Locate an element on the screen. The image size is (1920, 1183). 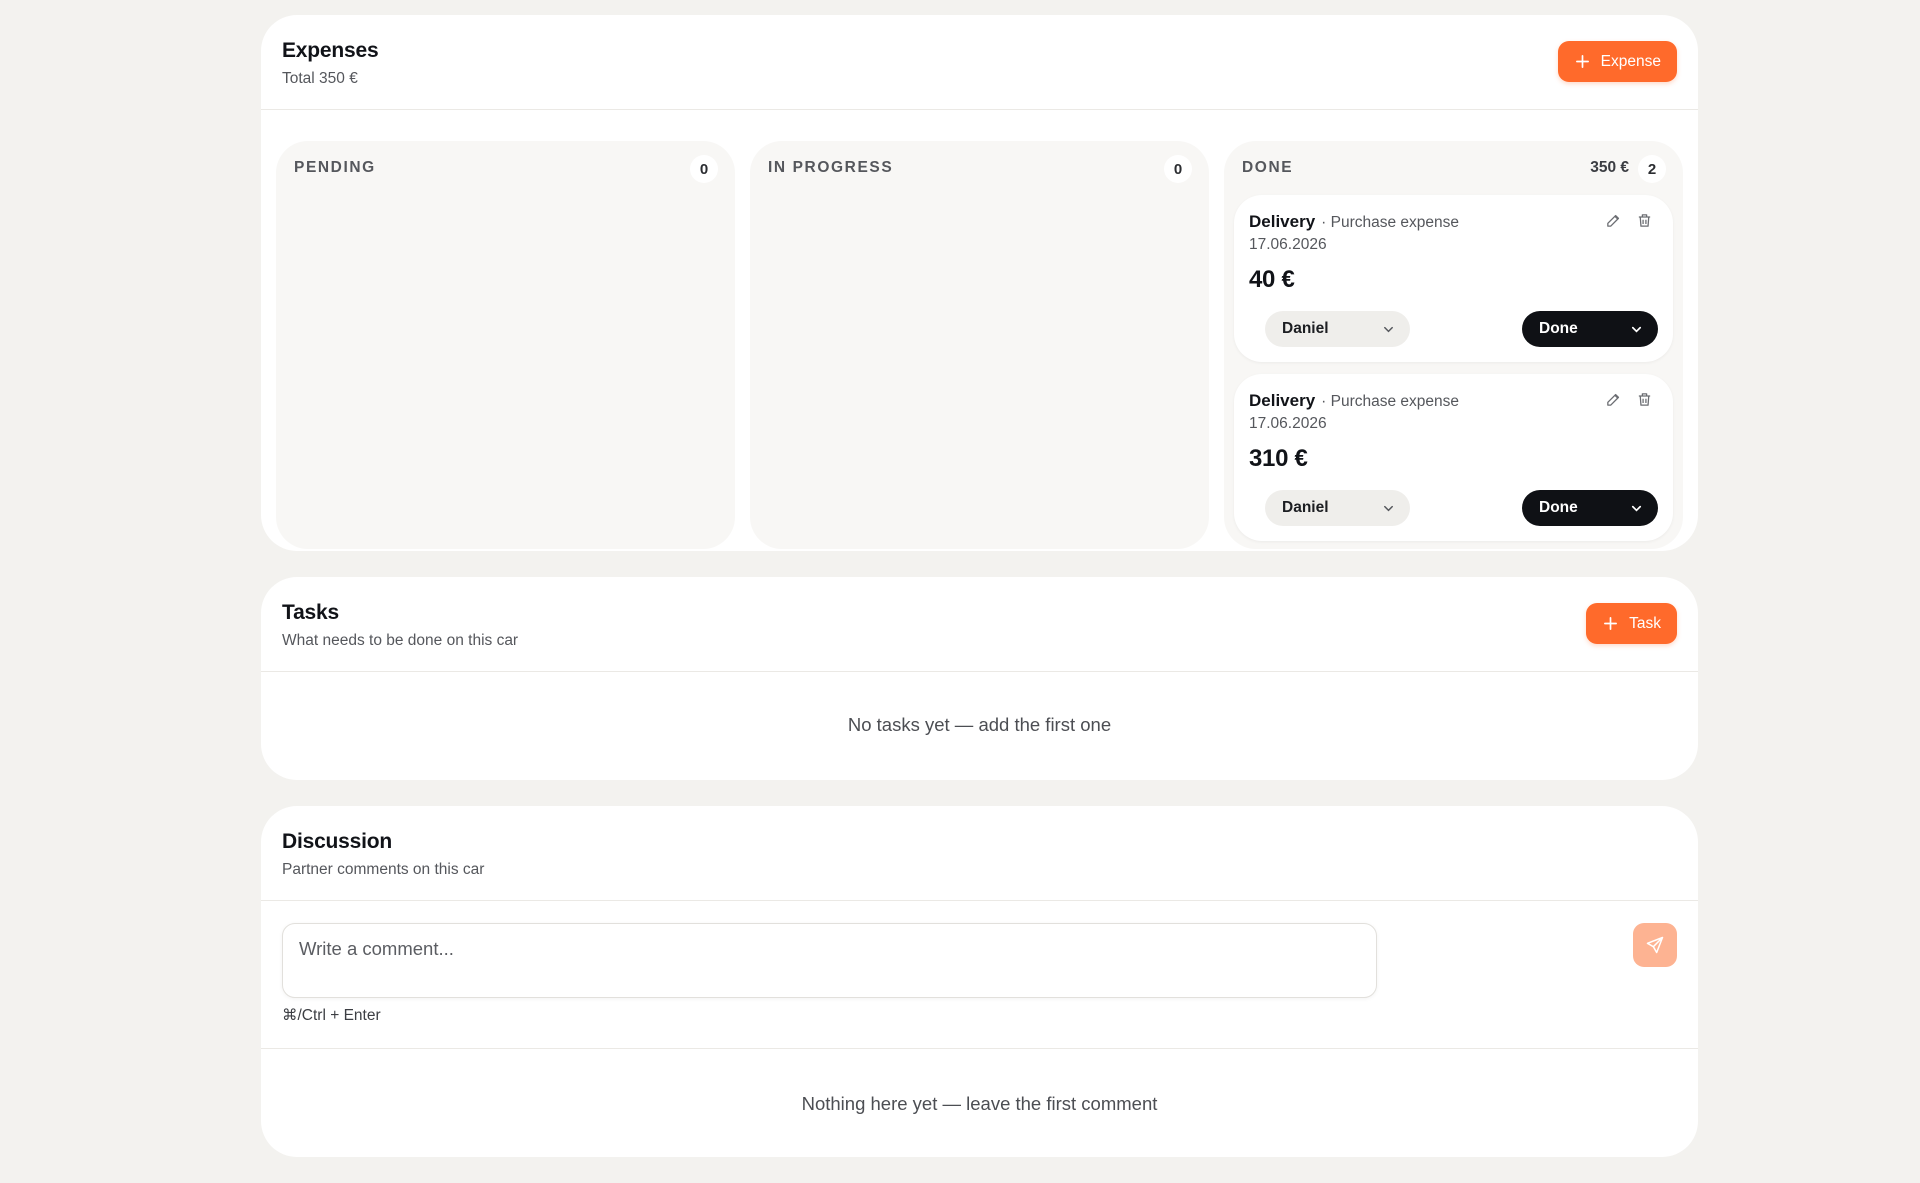
send-icon is located at coordinates (1655, 945).